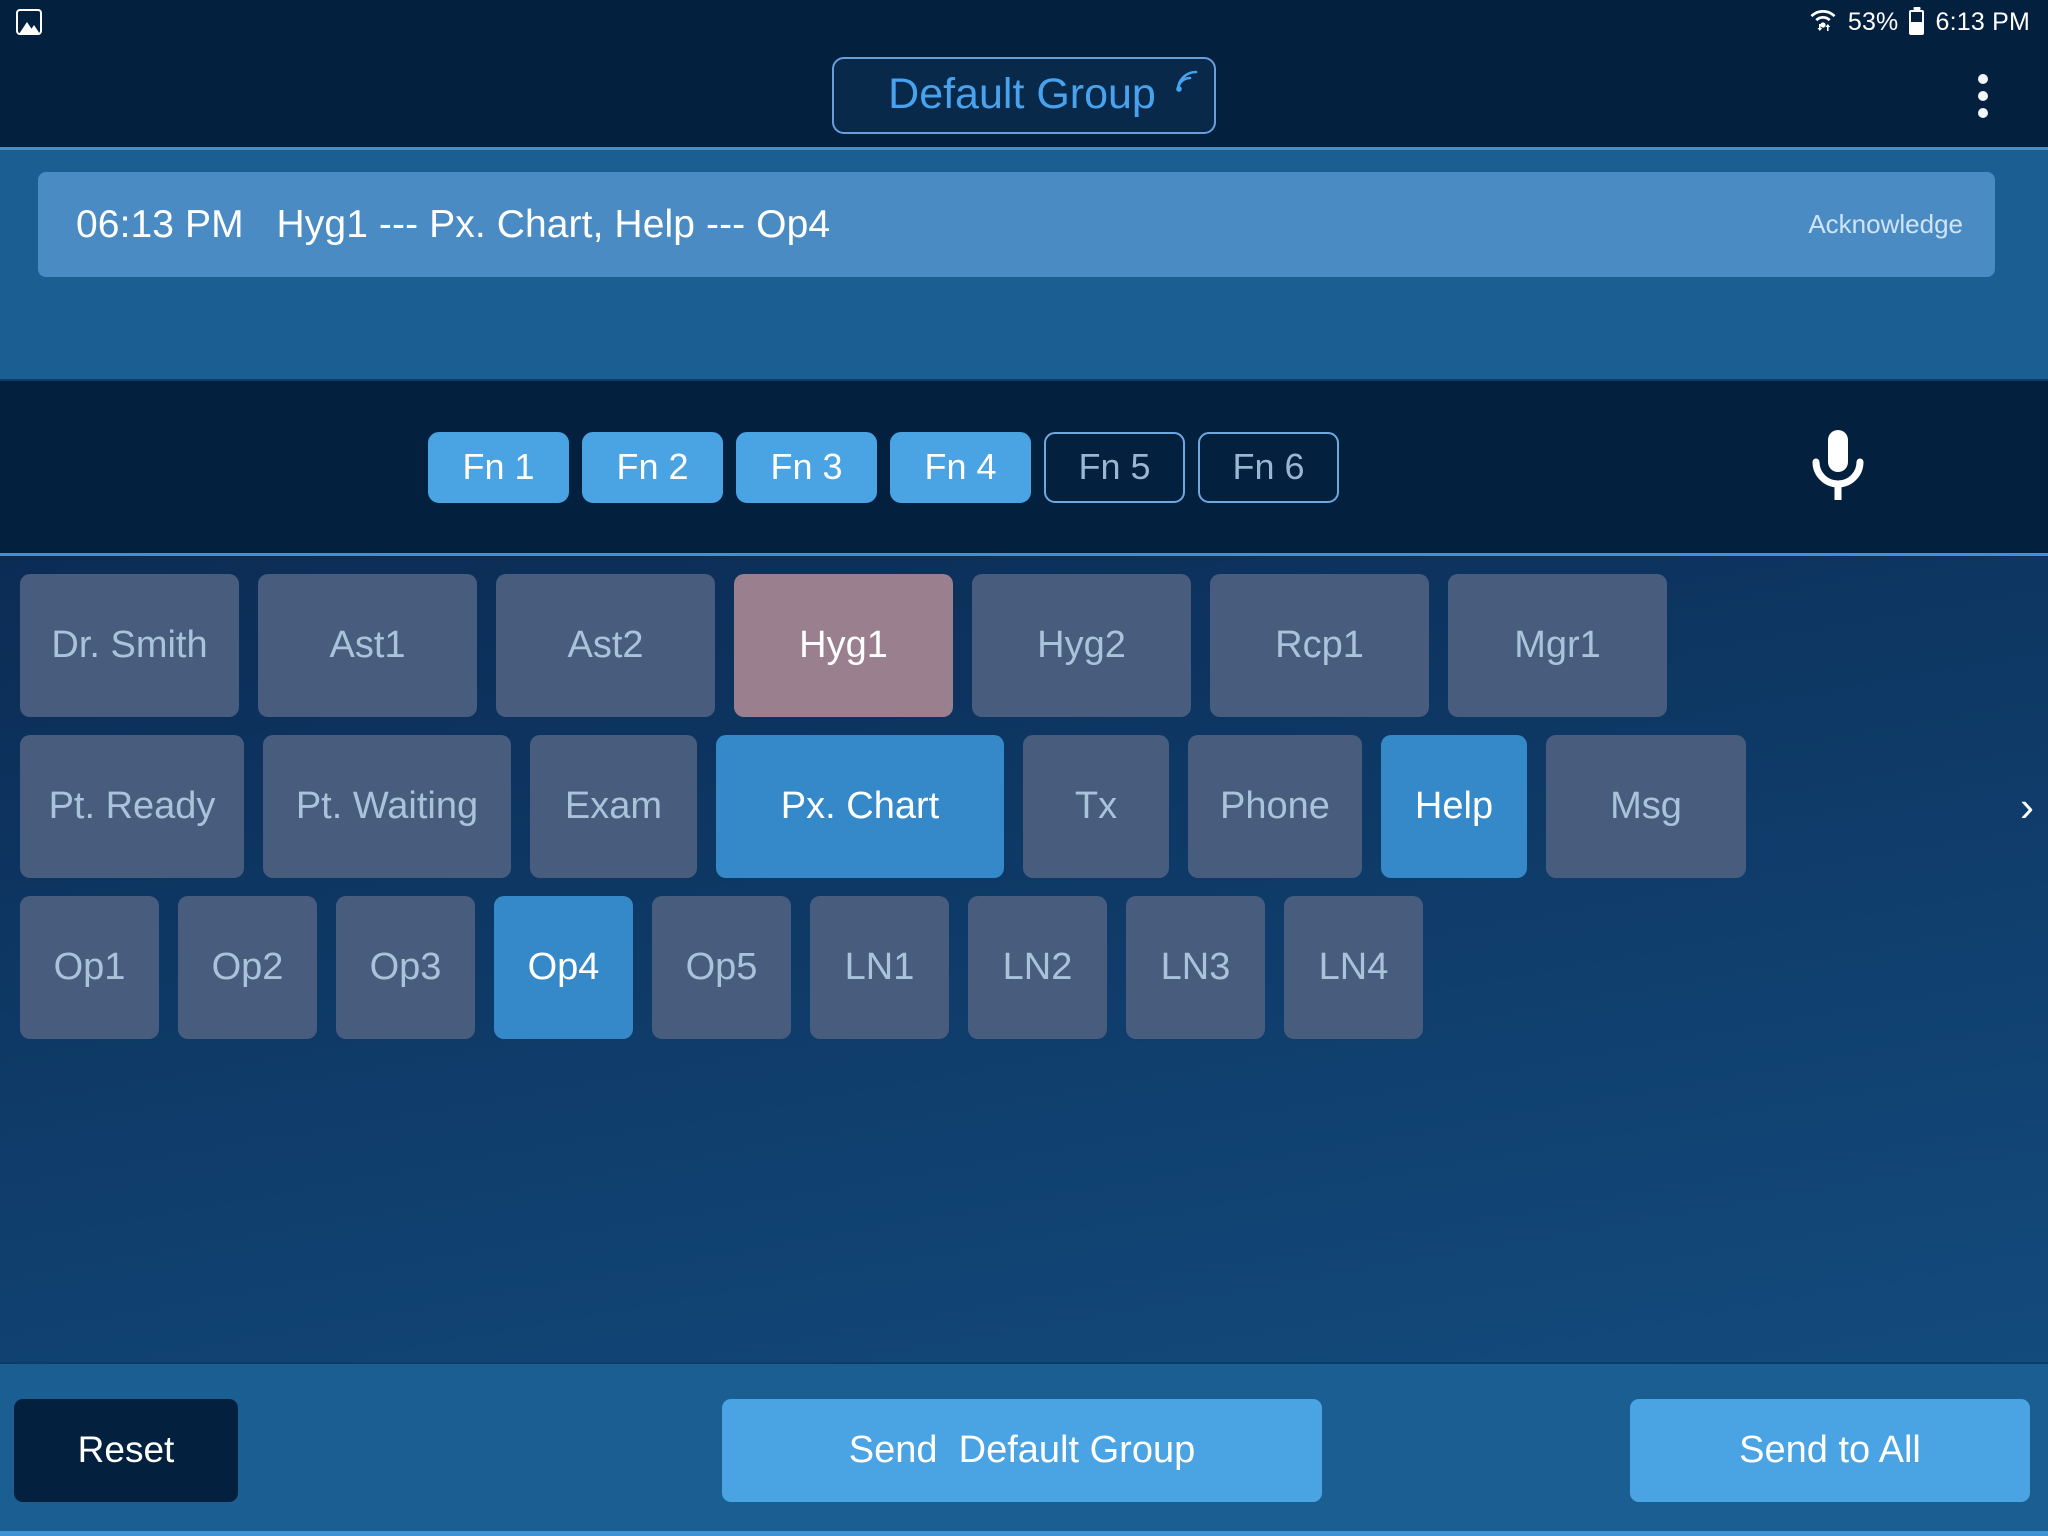 This screenshot has width=2048, height=1536. Describe the element at coordinates (1646, 806) in the screenshot. I see `tile-msg: Msg` at that location.